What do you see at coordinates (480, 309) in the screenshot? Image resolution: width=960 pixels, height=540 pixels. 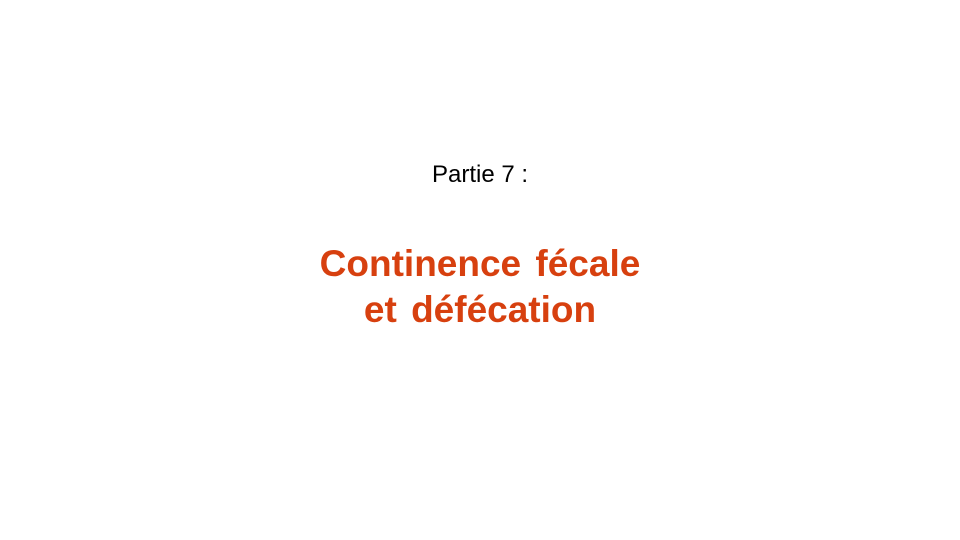 I see `slide-title-line-2: et défécation` at bounding box center [480, 309].